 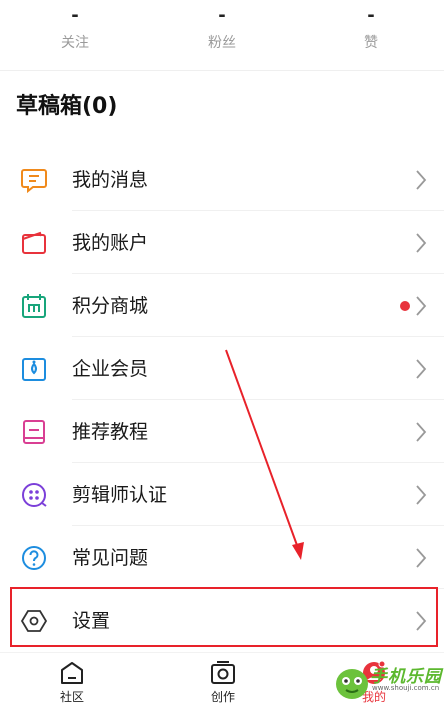 I want to click on highlight-box, so click(x=224, y=617).